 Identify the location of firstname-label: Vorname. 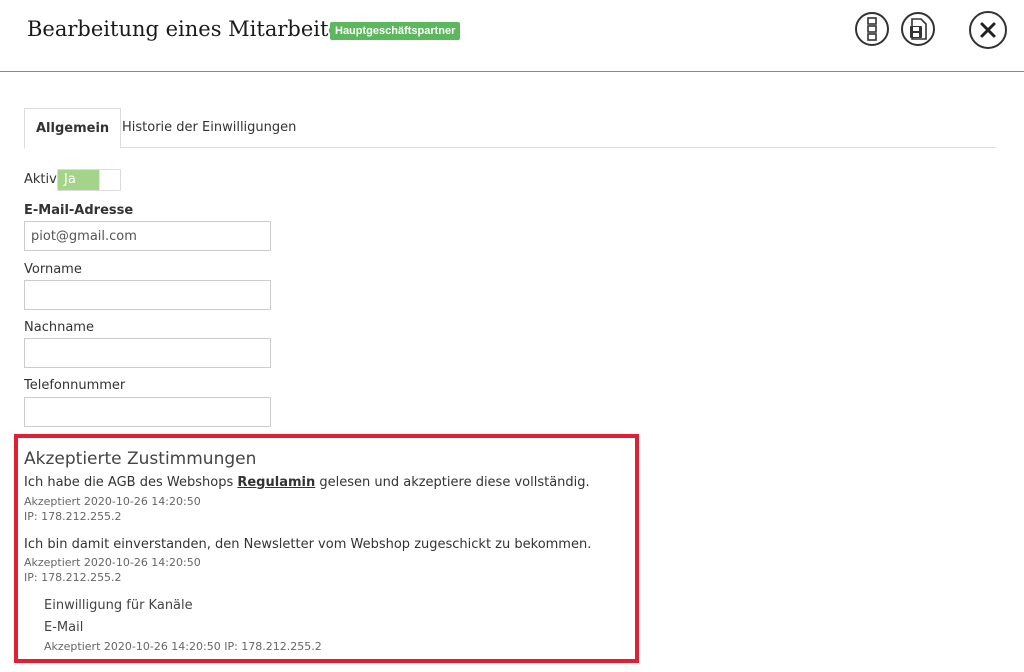
(53, 269).